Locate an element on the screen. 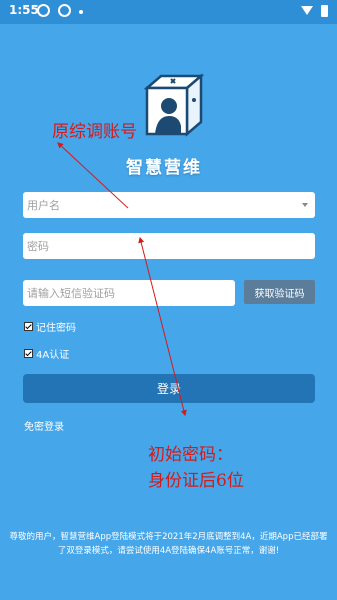 The image size is (337, 600). arrow-to-username is located at coordinates (93, 175).